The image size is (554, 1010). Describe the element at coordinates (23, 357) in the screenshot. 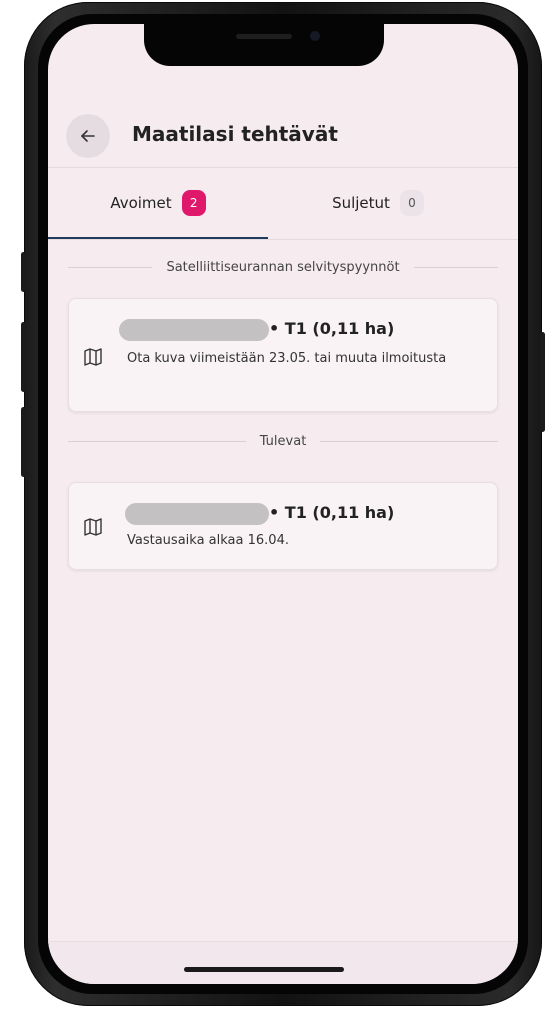

I see `volume-up-button` at that location.